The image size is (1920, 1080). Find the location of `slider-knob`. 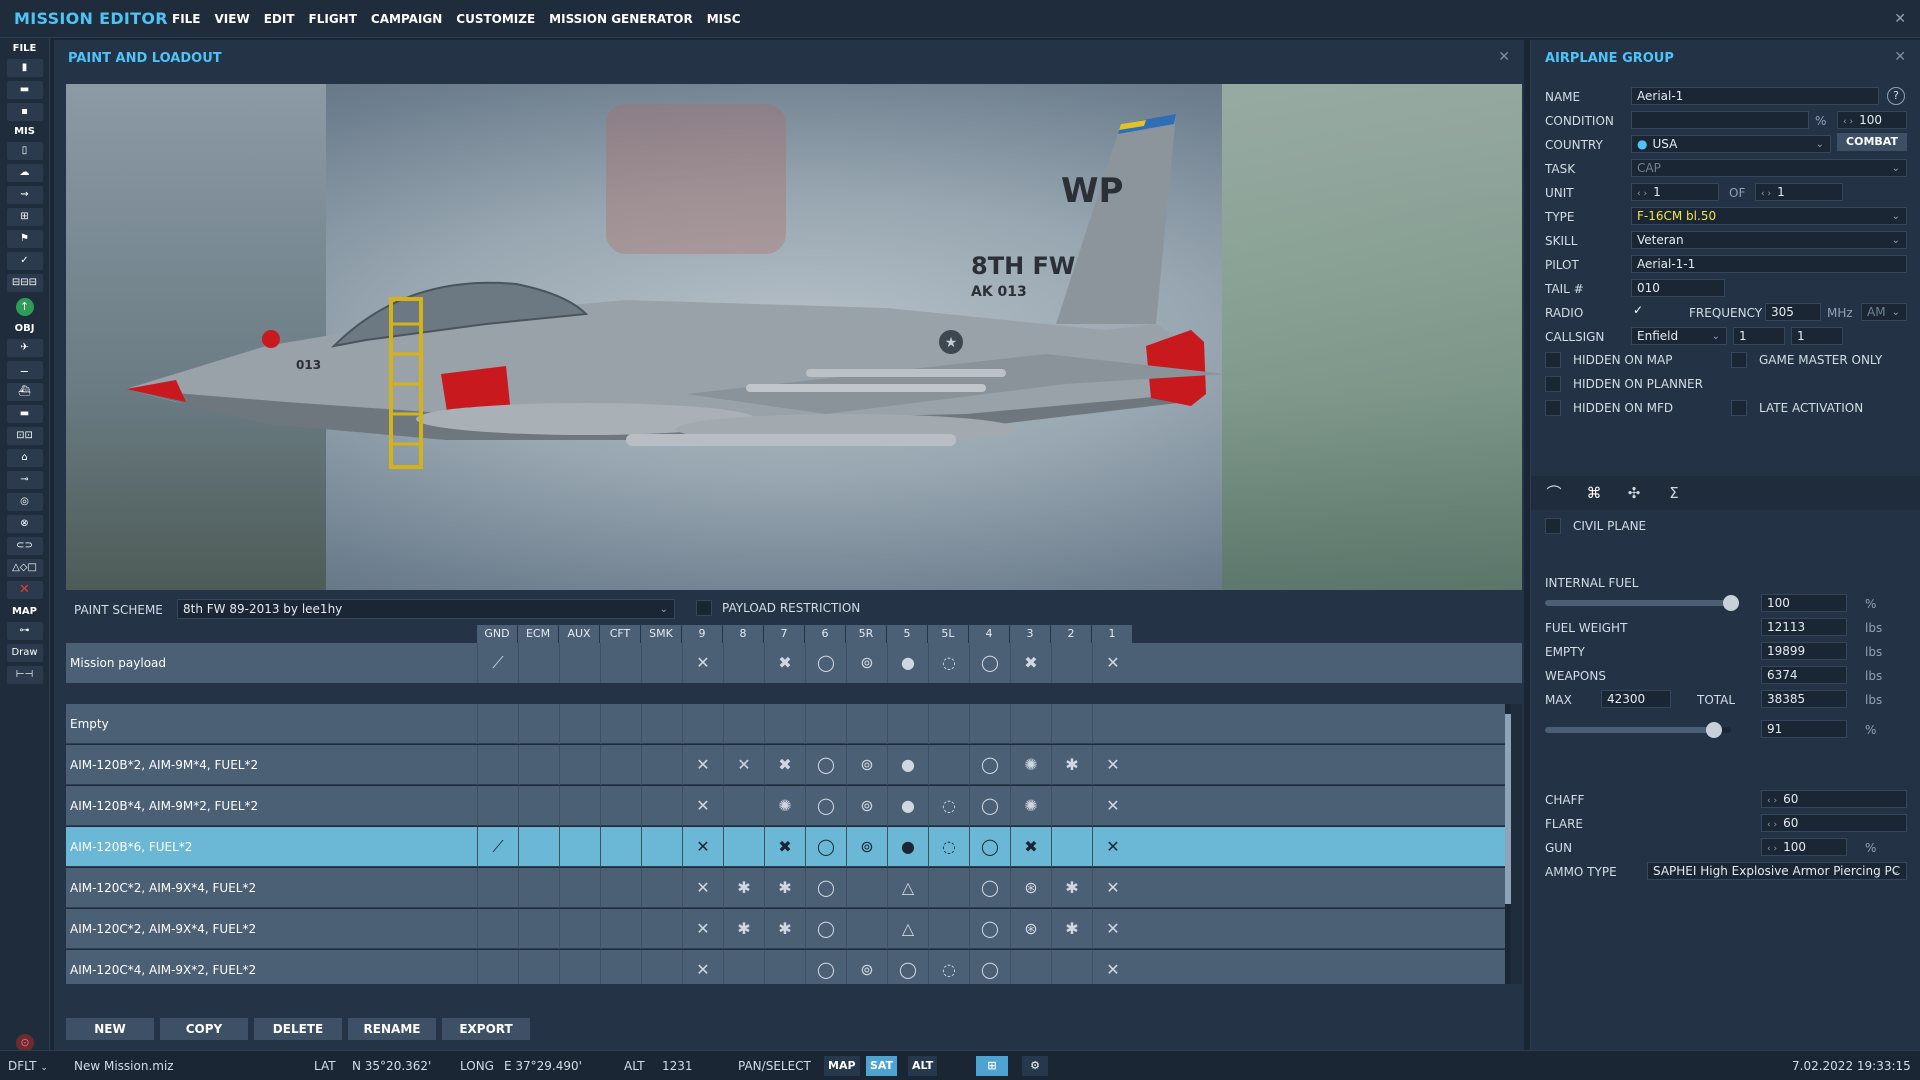

slider-knob is located at coordinates (1731, 603).